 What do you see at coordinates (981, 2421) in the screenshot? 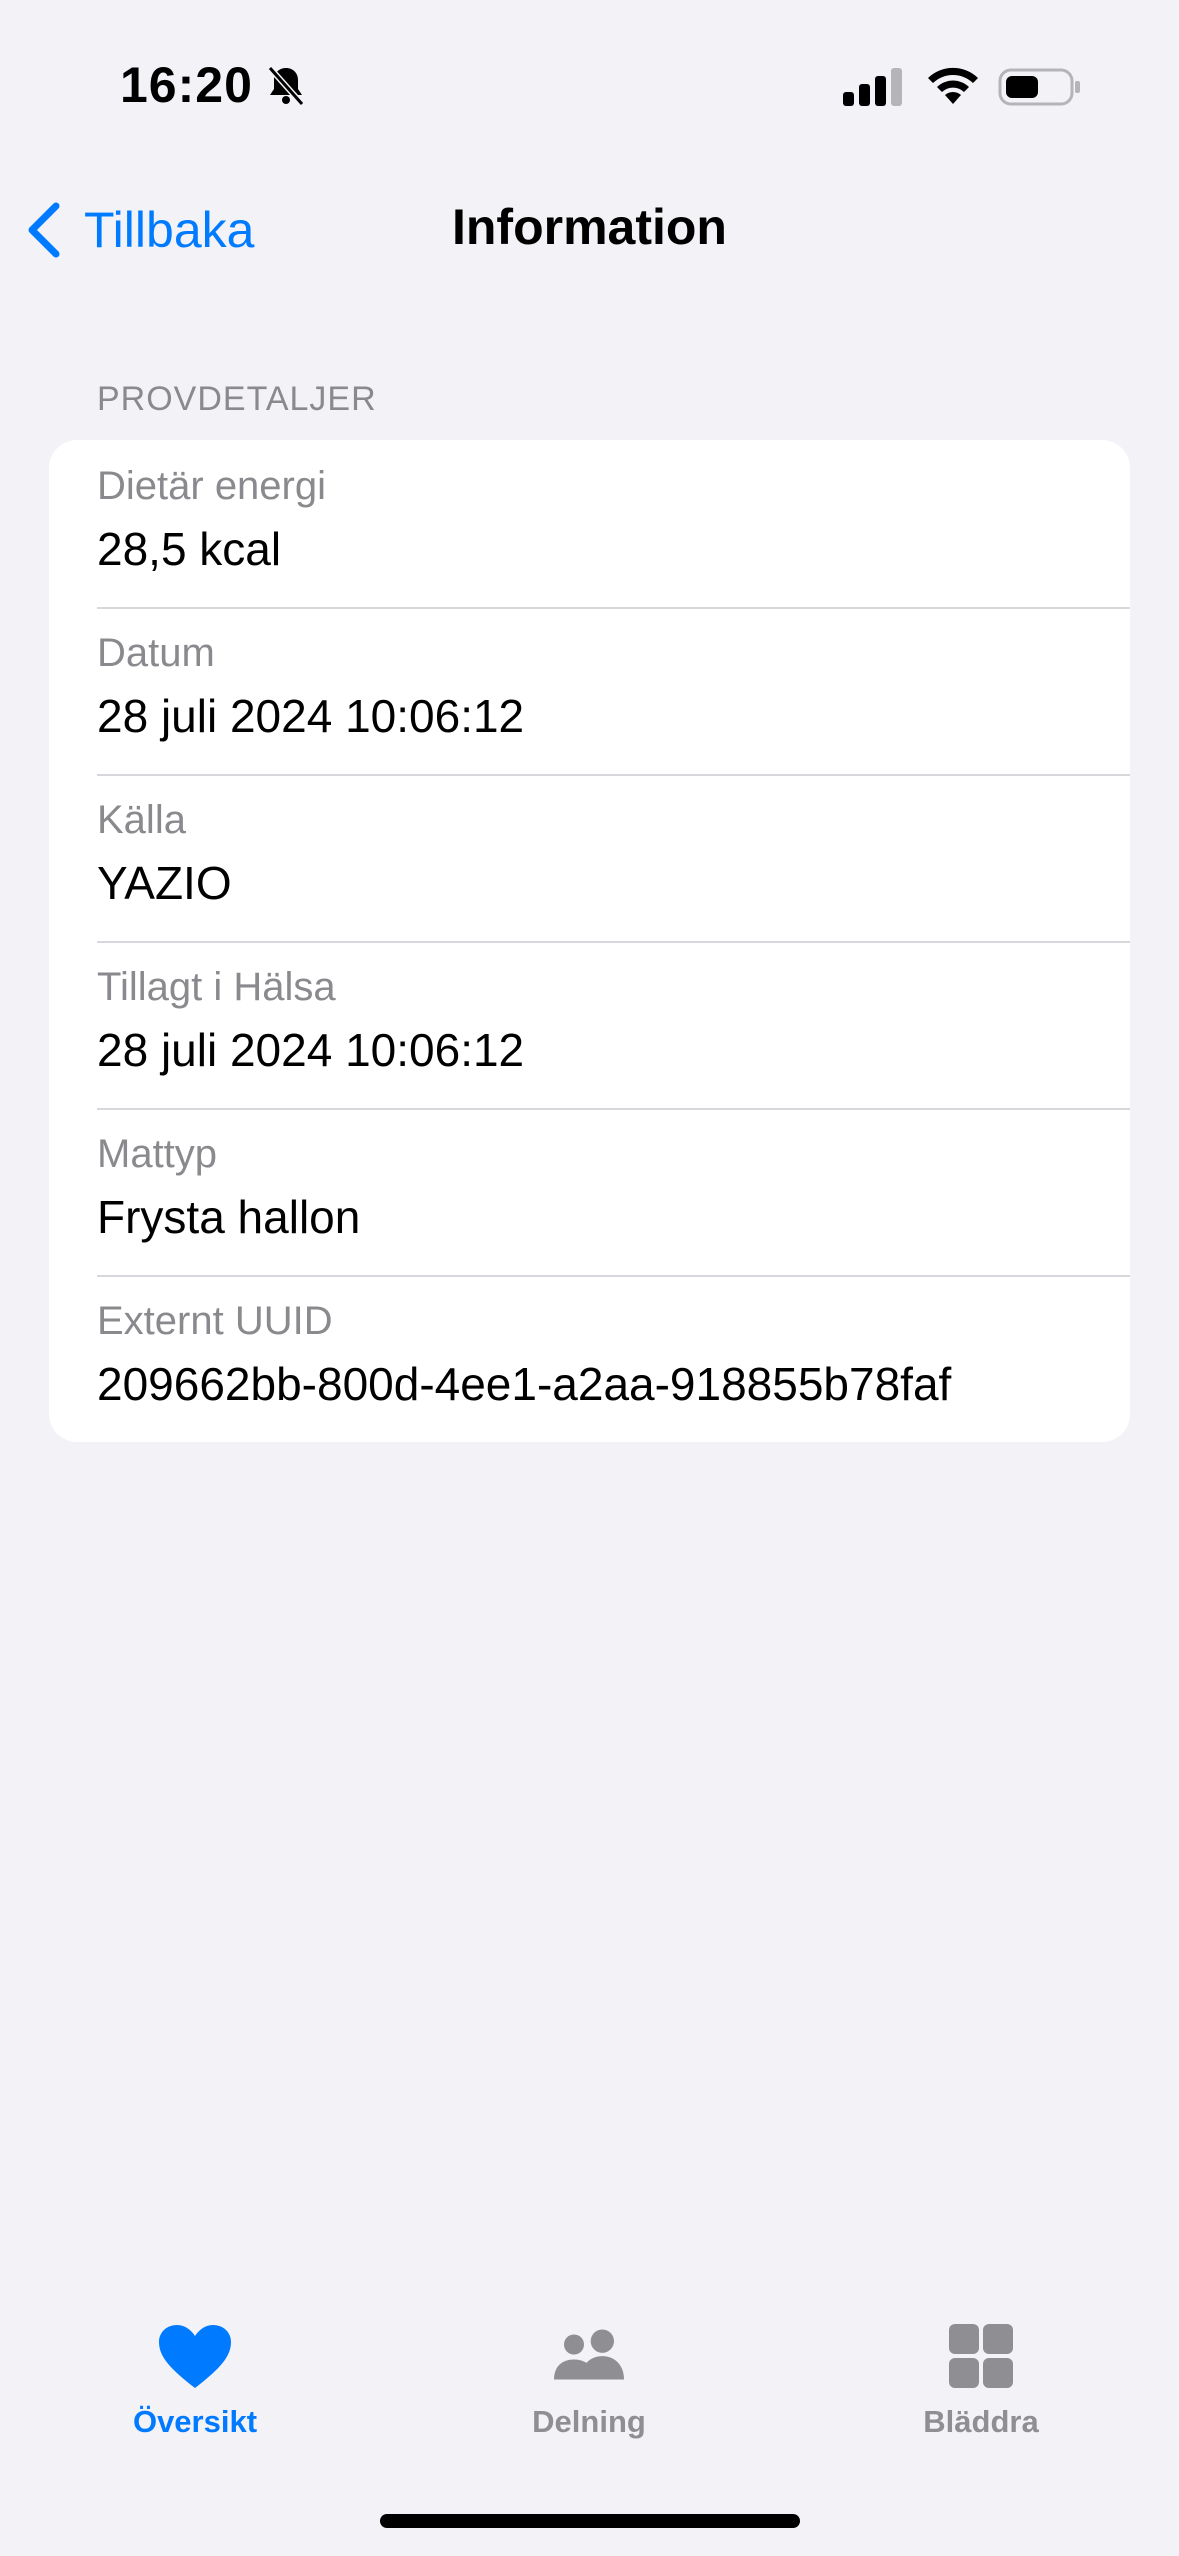
I see `tab-label: Bläddra` at bounding box center [981, 2421].